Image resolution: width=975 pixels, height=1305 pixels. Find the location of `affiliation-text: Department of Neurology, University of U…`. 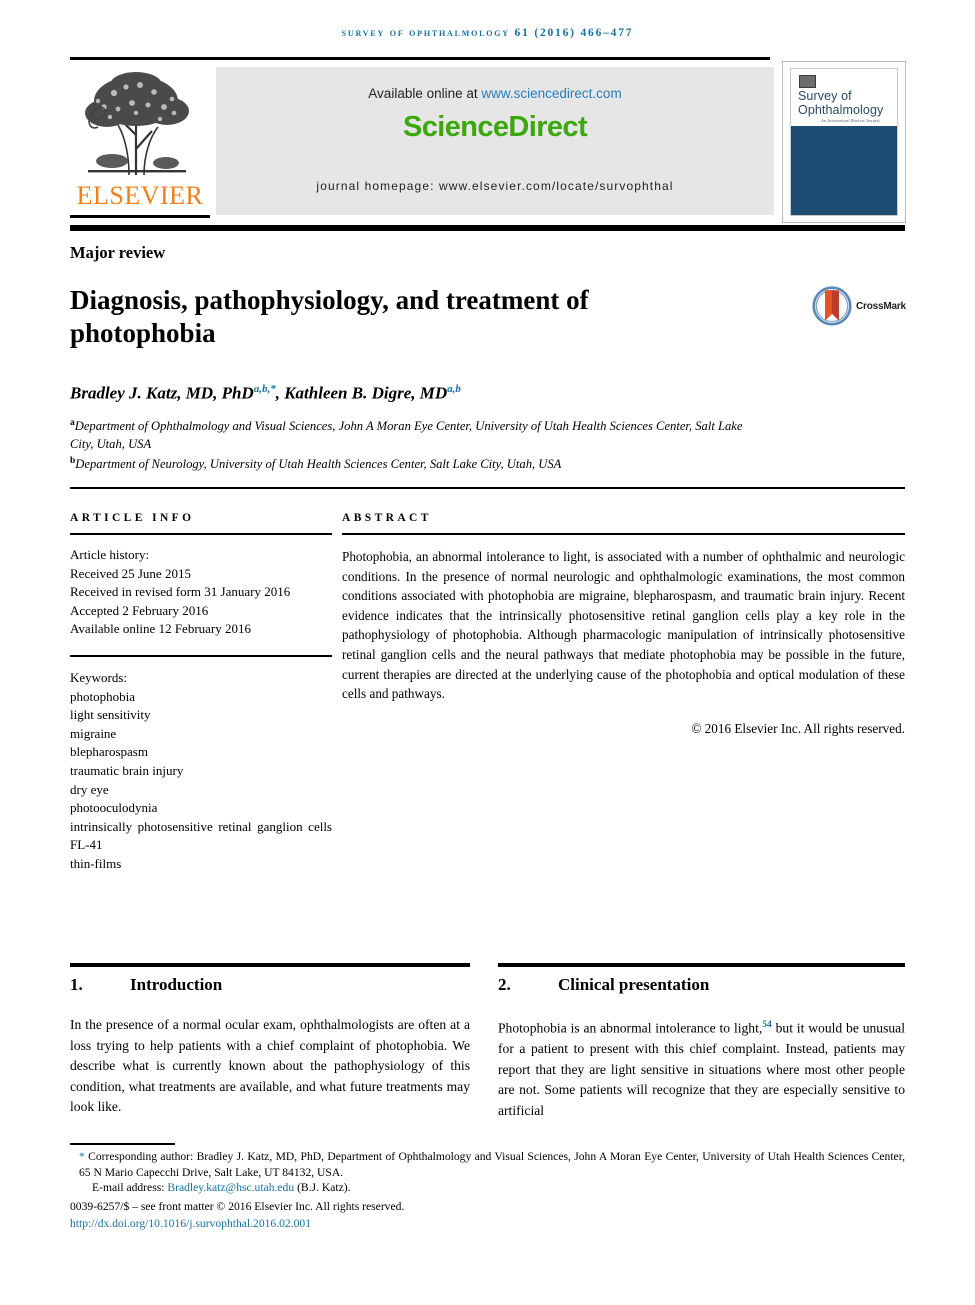

affiliation-text: Department of Neurology, University of U… is located at coordinates (318, 464).